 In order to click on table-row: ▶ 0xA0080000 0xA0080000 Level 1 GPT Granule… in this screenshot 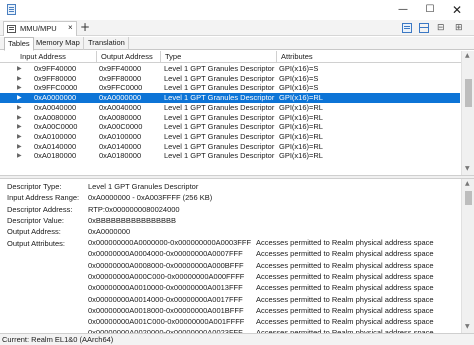, I will do `click(230, 118)`.